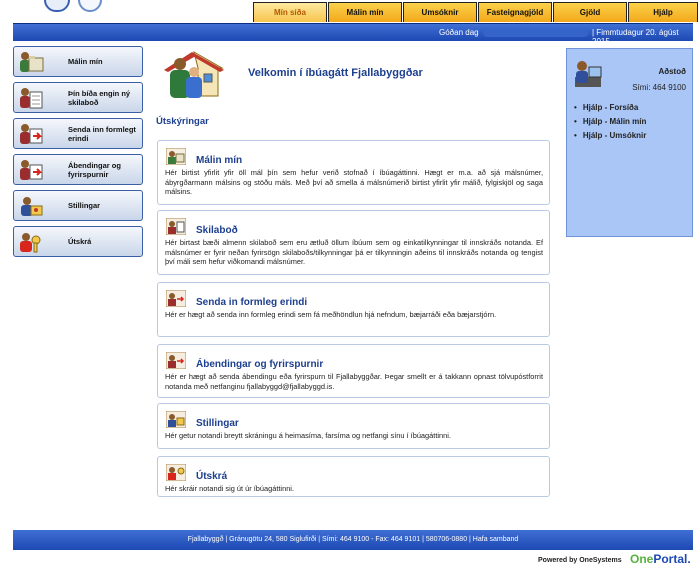  I want to click on sidebar-item-stillingar: Stillingar, so click(78, 205).